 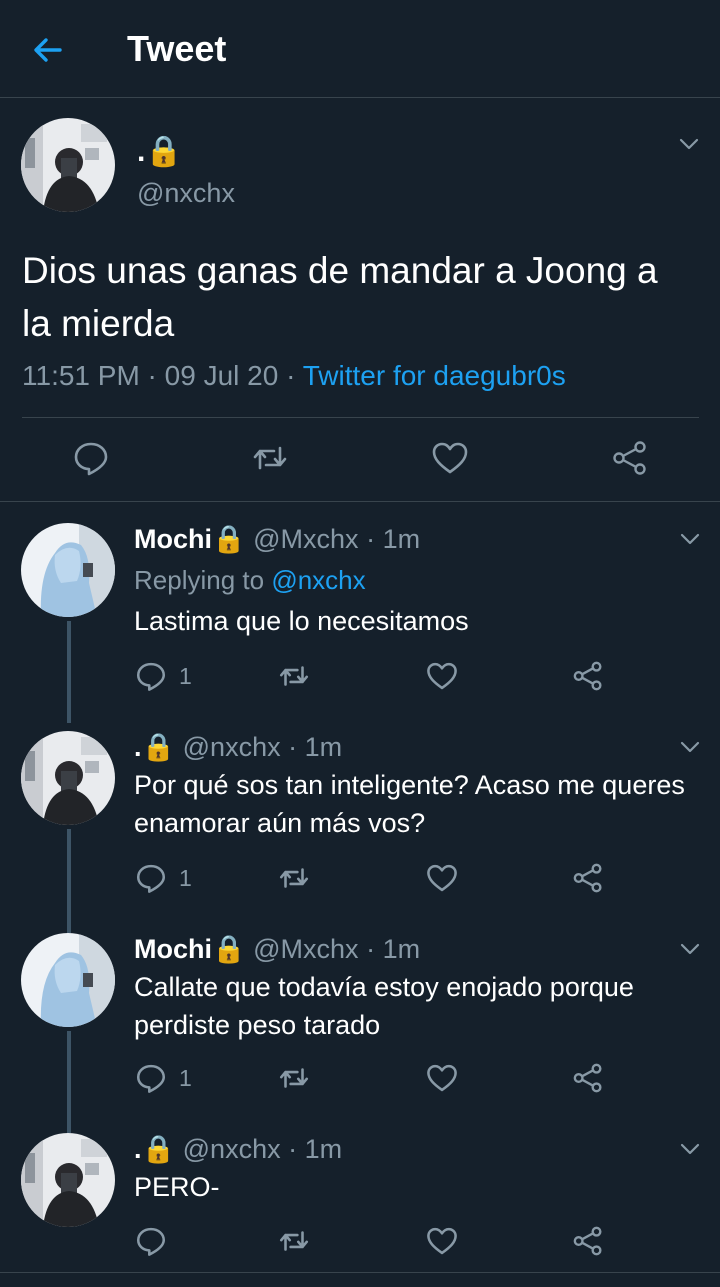 I want to click on tweet-source-link: Twitter for daegubr0s, so click(x=434, y=375).